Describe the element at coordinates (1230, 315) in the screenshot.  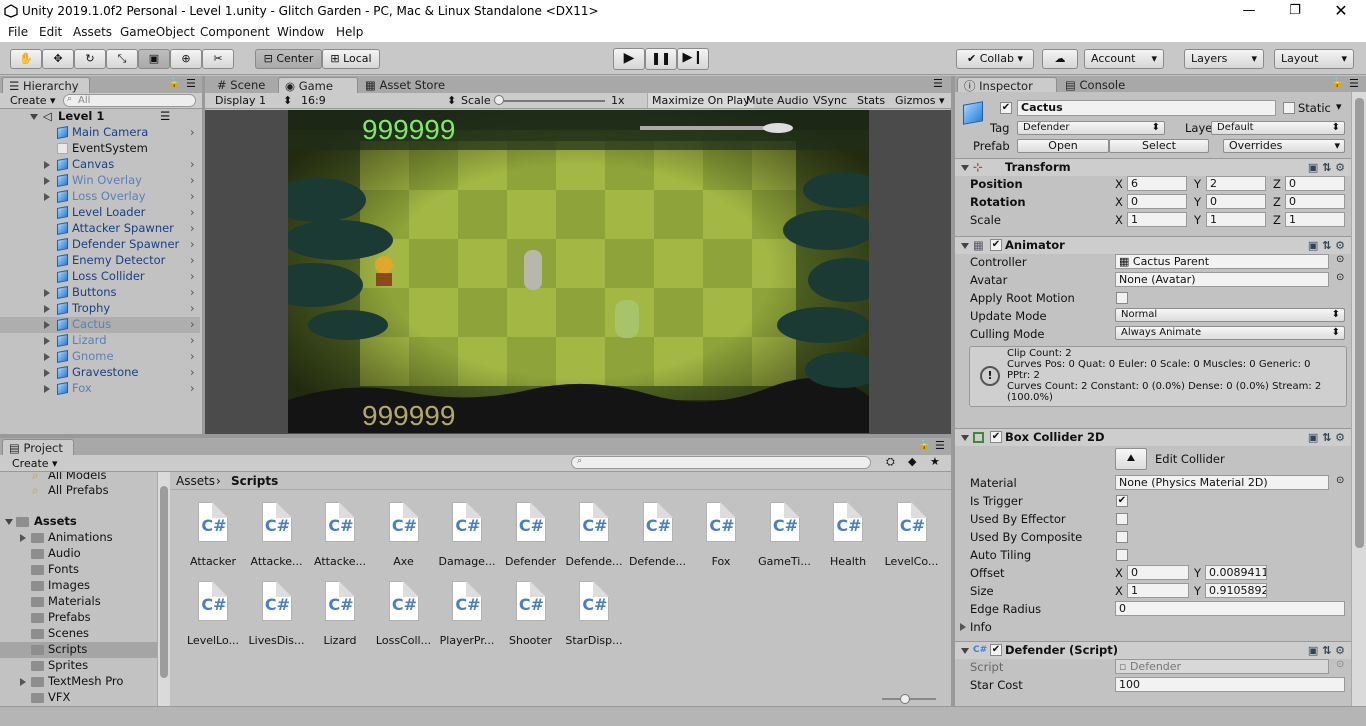
I see `update-mode-dropdown: Normal ⬍` at that location.